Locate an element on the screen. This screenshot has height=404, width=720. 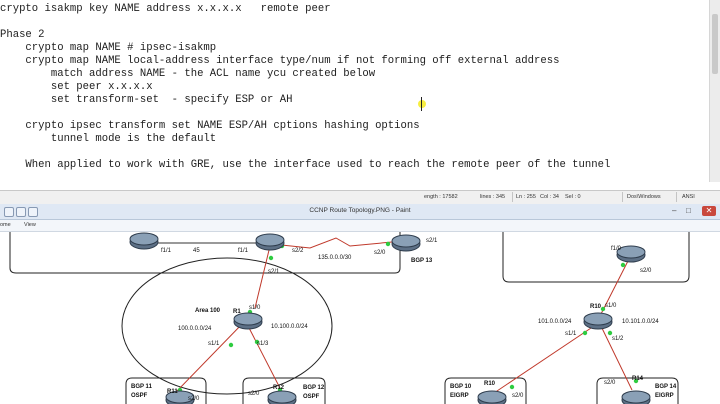
label-r1: R1 is located at coordinates (237, 312).